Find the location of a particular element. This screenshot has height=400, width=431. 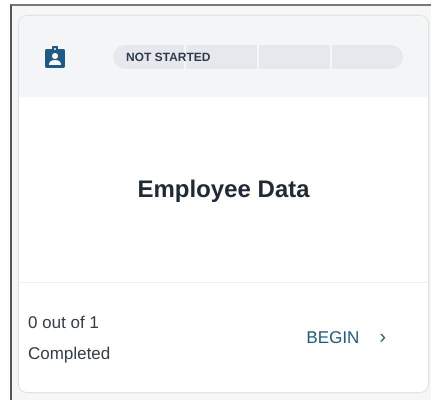

card-title: Employee Data is located at coordinates (223, 190).